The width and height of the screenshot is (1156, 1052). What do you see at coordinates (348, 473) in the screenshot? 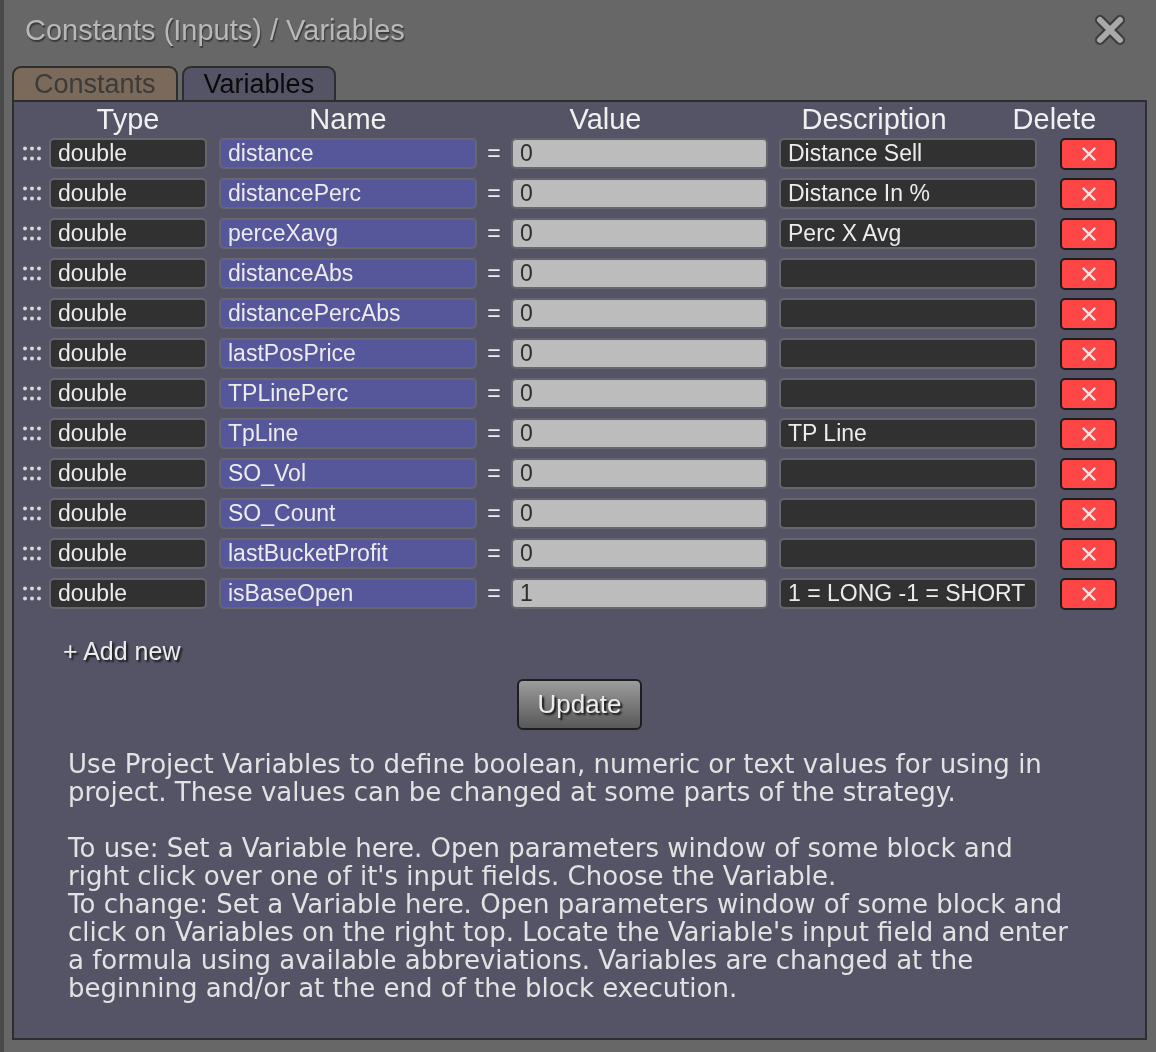
I see `name-field: SO_Vol` at bounding box center [348, 473].